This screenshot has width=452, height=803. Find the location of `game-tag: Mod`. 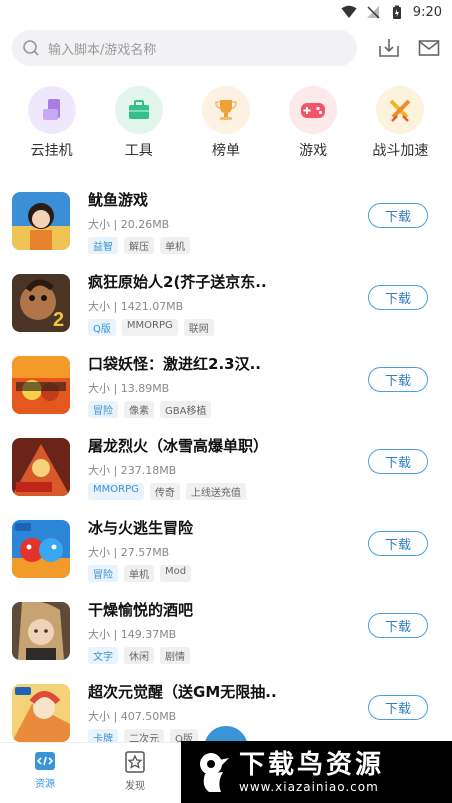

game-tag: Mod is located at coordinates (176, 573).